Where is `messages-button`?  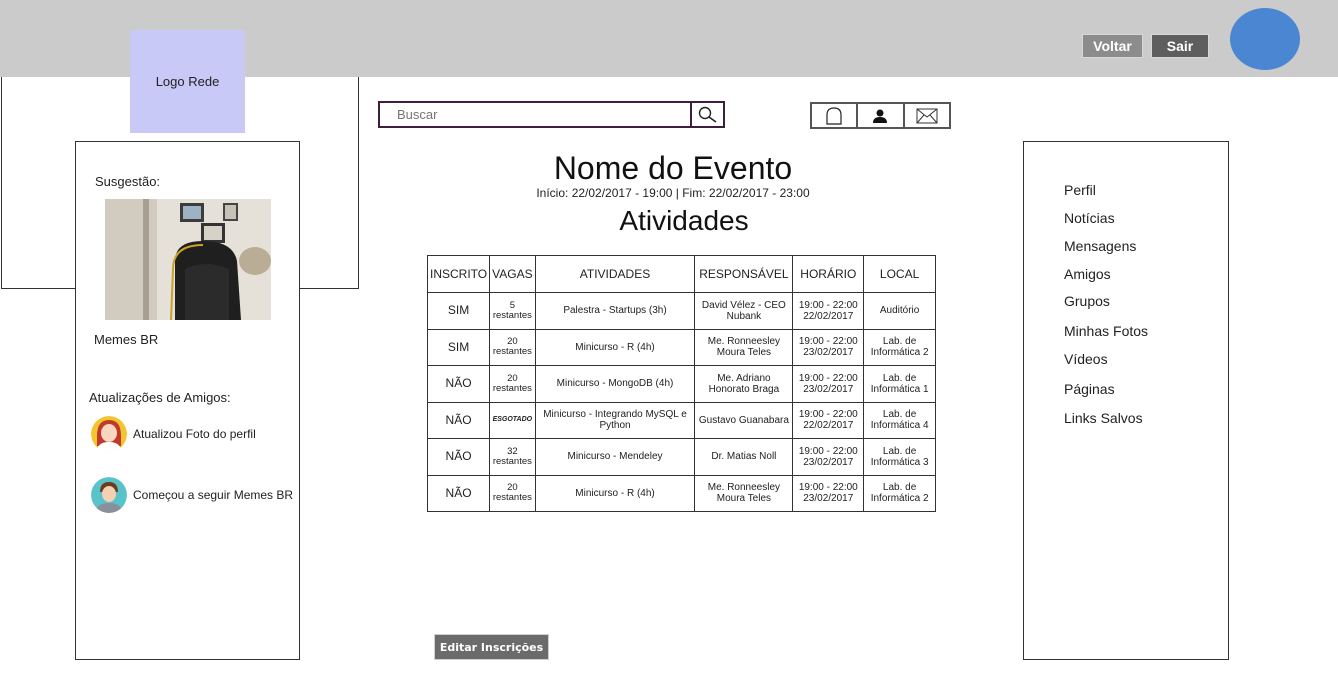
messages-button is located at coordinates (925, 115).